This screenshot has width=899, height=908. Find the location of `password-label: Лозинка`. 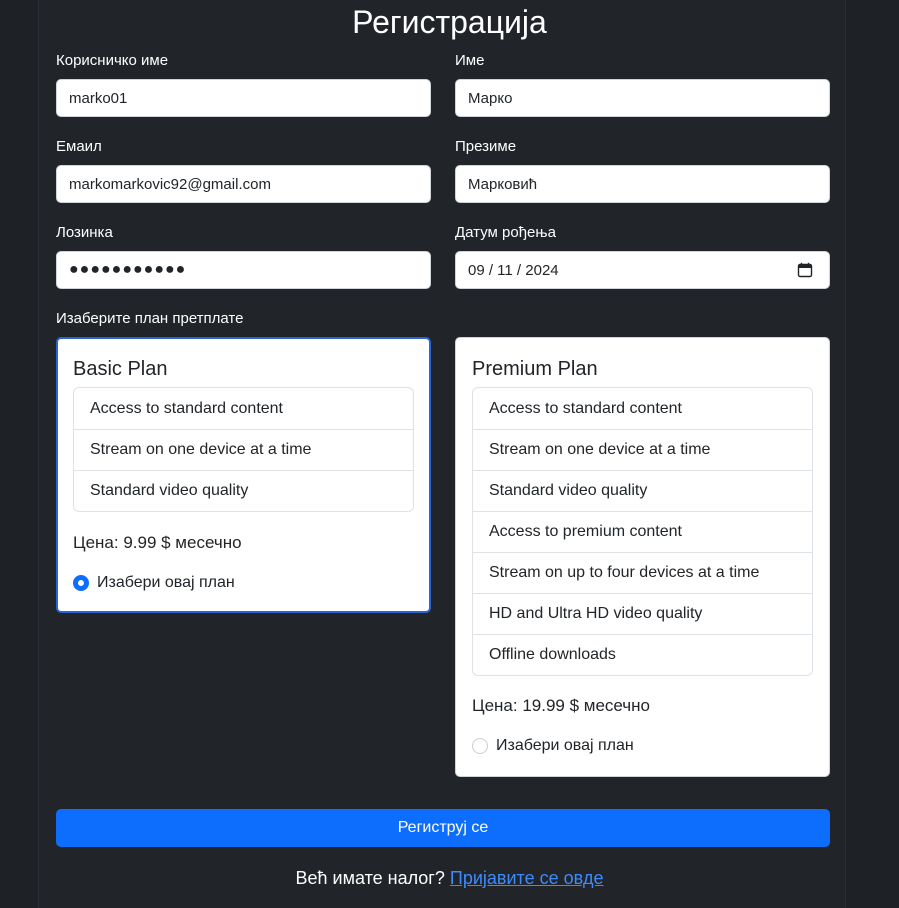

password-label: Лозинка is located at coordinates (84, 232).